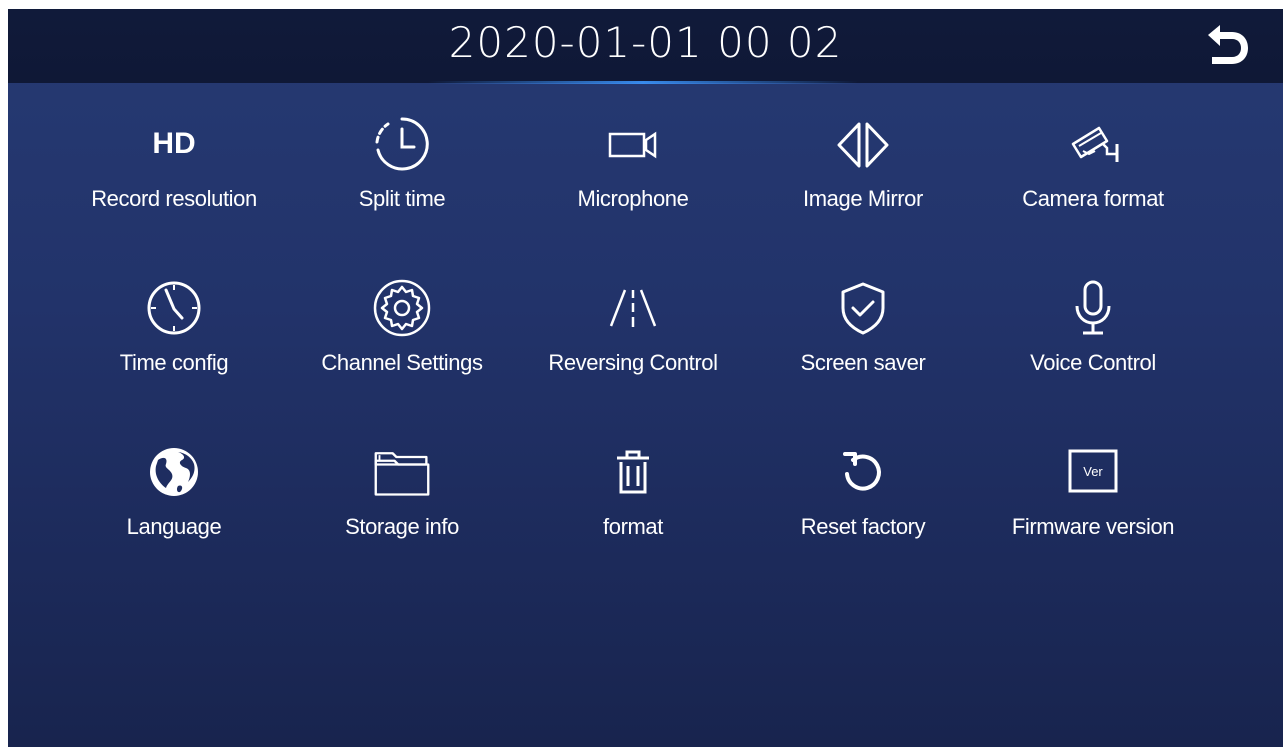  I want to click on clock-split-icon, so click(402, 144).